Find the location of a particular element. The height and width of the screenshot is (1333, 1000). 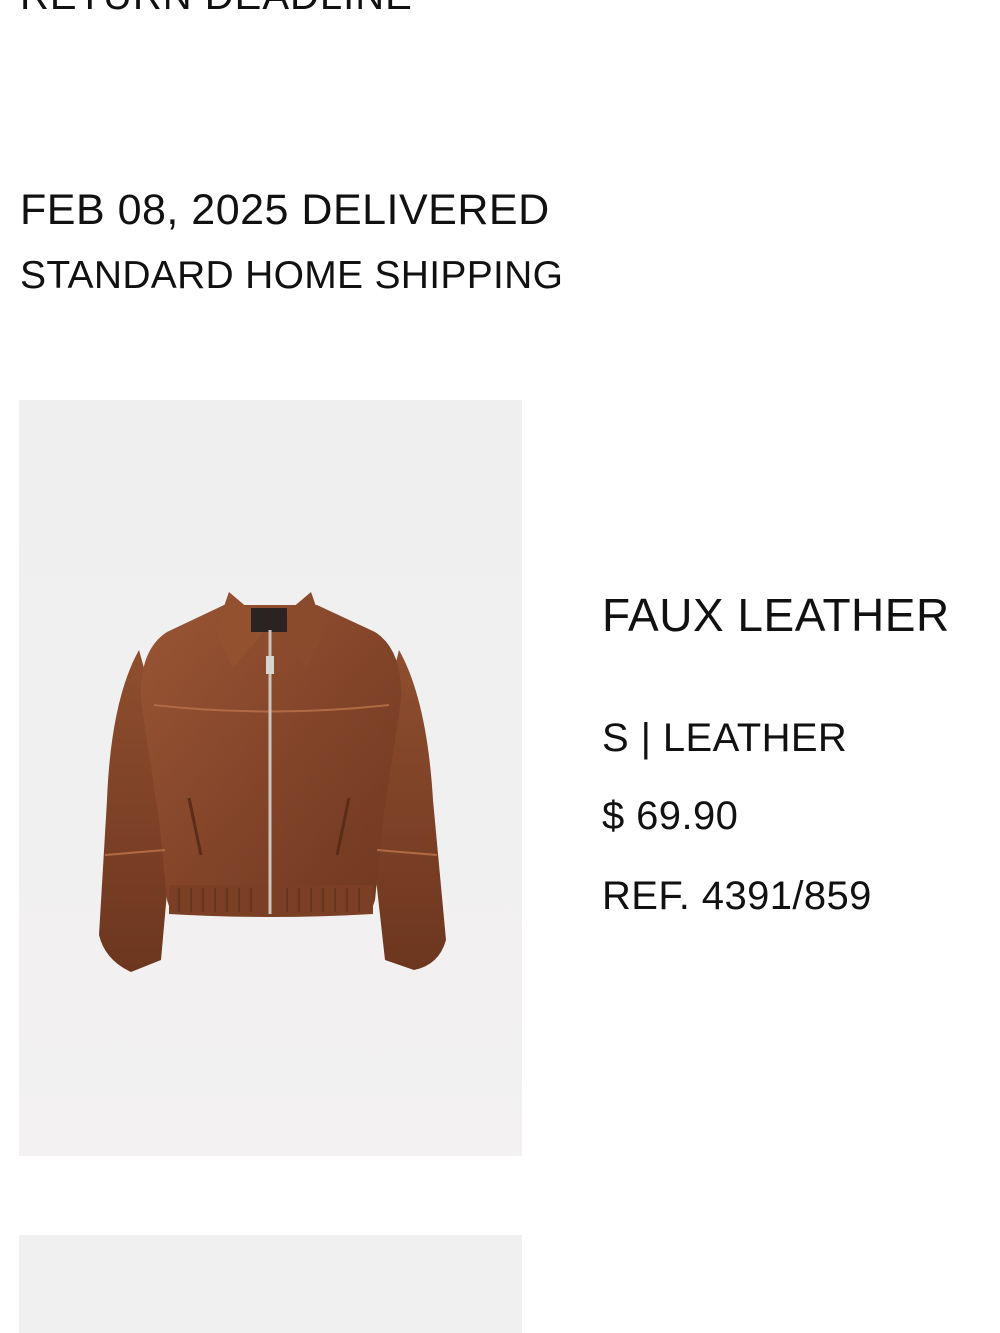

delivery-status: FEB 08, 2025 DELIVERED is located at coordinates (285, 210).